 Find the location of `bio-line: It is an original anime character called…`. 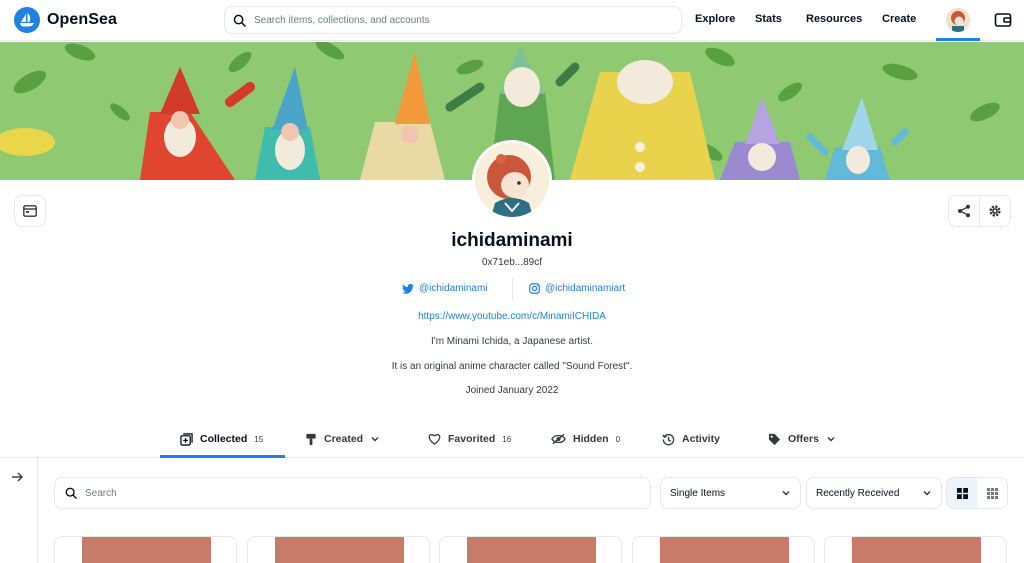

bio-line: It is an original anime character called… is located at coordinates (512, 366).